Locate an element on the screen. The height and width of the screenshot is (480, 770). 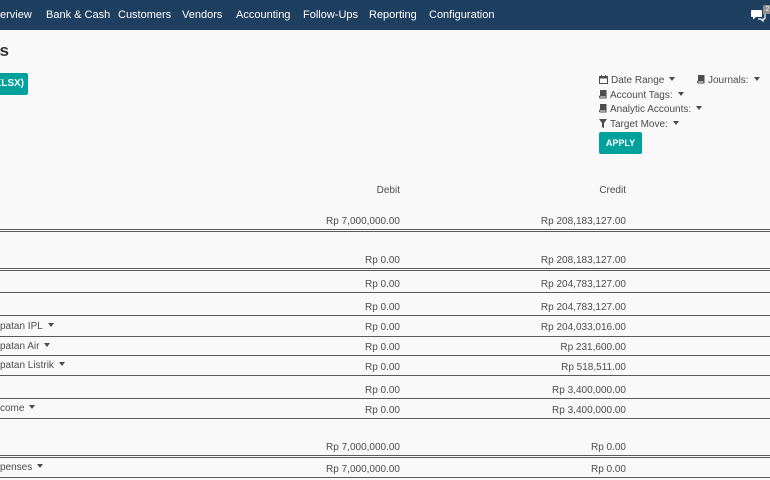
filter-date-range: Date Range is located at coordinates (637, 80).